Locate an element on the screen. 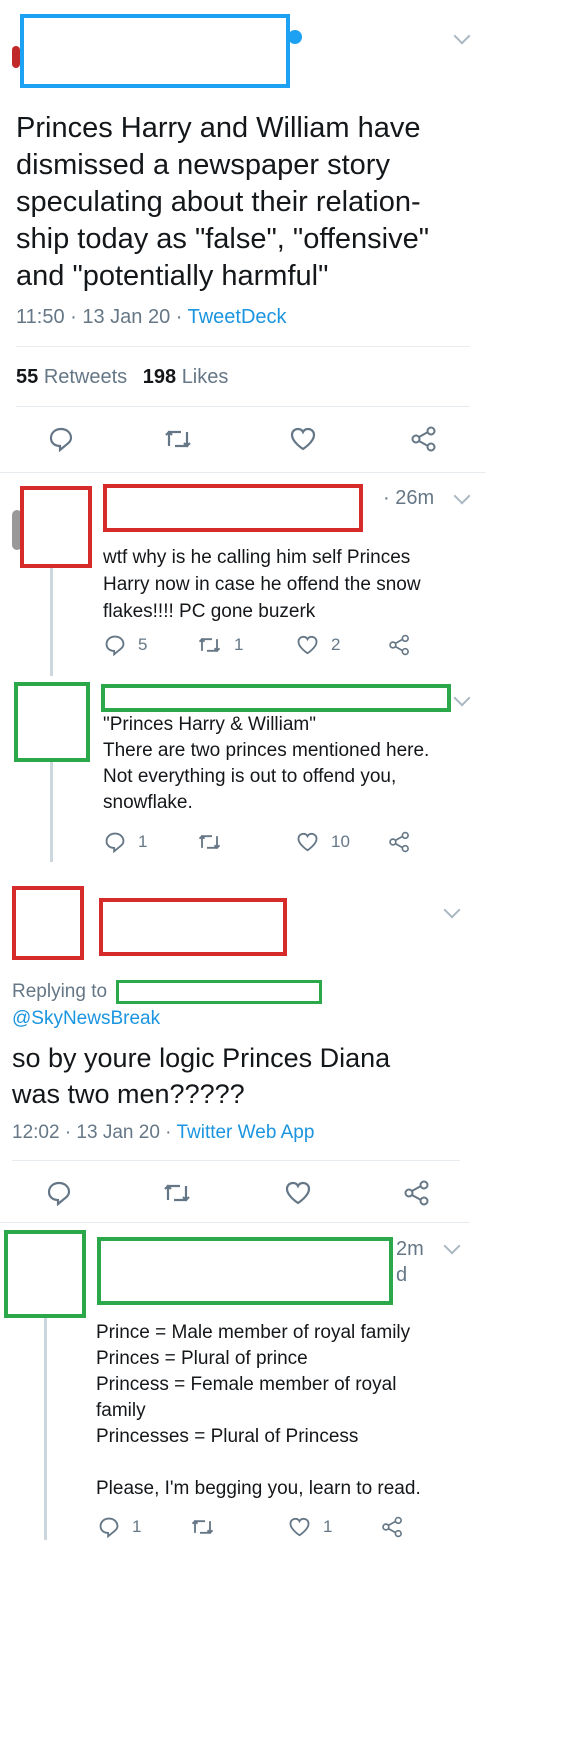  likes-label: Likes is located at coordinates (205, 377).